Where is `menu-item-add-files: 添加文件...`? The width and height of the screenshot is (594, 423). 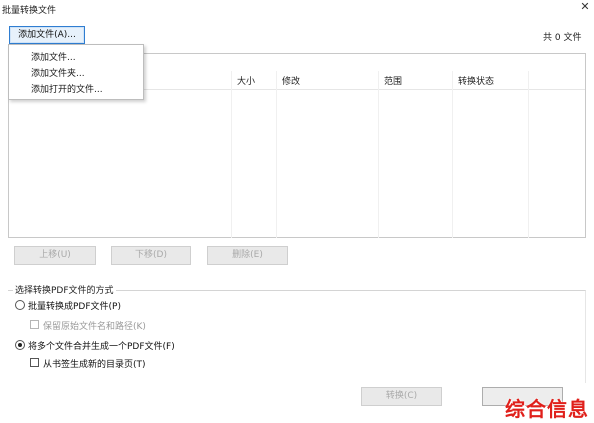
menu-item-add-files: 添加文件... is located at coordinates (53, 56).